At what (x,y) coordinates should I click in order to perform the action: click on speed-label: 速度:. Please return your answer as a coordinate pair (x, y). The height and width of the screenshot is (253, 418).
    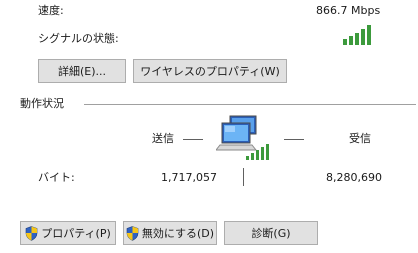
    Looking at the image, I should click on (51, 10).